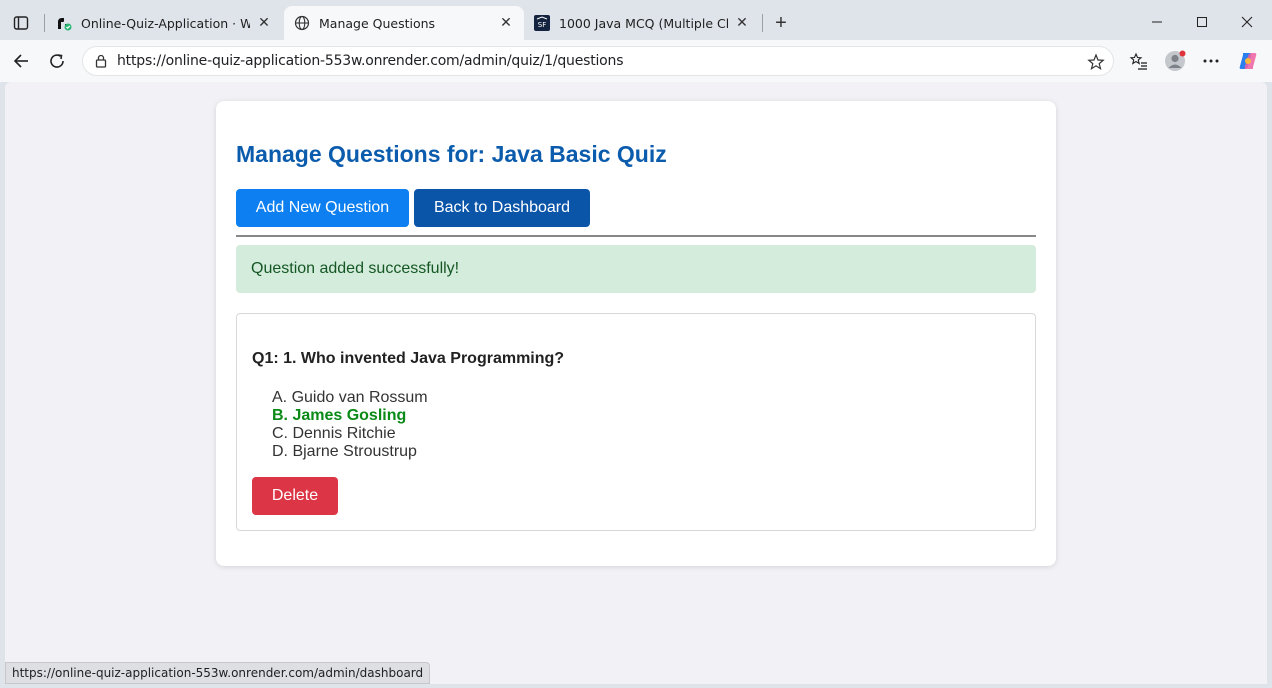 Image resolution: width=1272 pixels, height=688 pixels. I want to click on tab-java-mcq: SF 1000 Java MCQ (Multiple Choice Q ✕, so click(642, 23).